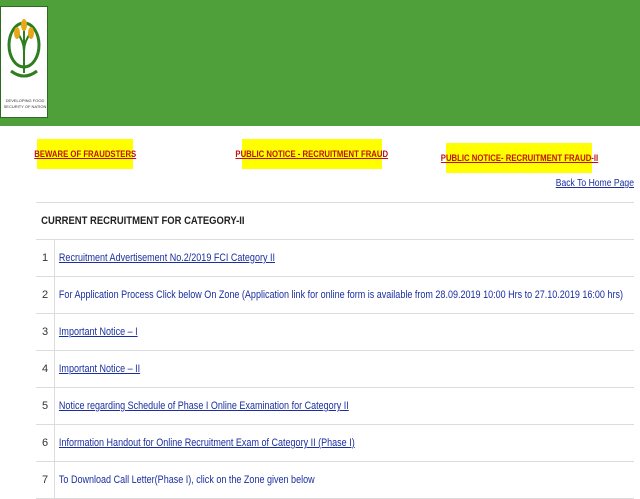  What do you see at coordinates (335, 332) in the screenshot?
I see `table-row: 3 Important Notice – I` at bounding box center [335, 332].